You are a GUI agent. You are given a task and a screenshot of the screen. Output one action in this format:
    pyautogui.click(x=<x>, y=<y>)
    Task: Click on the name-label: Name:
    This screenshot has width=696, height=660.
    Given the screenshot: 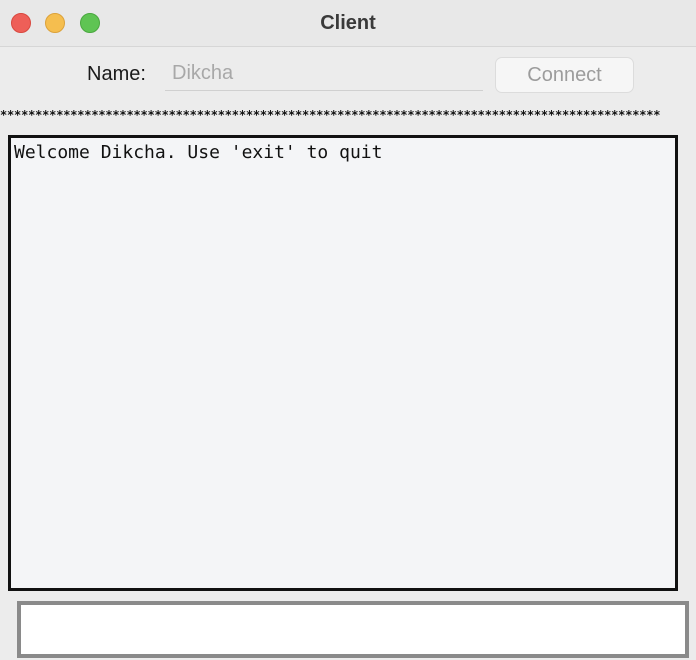 What is the action you would take?
    pyautogui.click(x=116, y=74)
    